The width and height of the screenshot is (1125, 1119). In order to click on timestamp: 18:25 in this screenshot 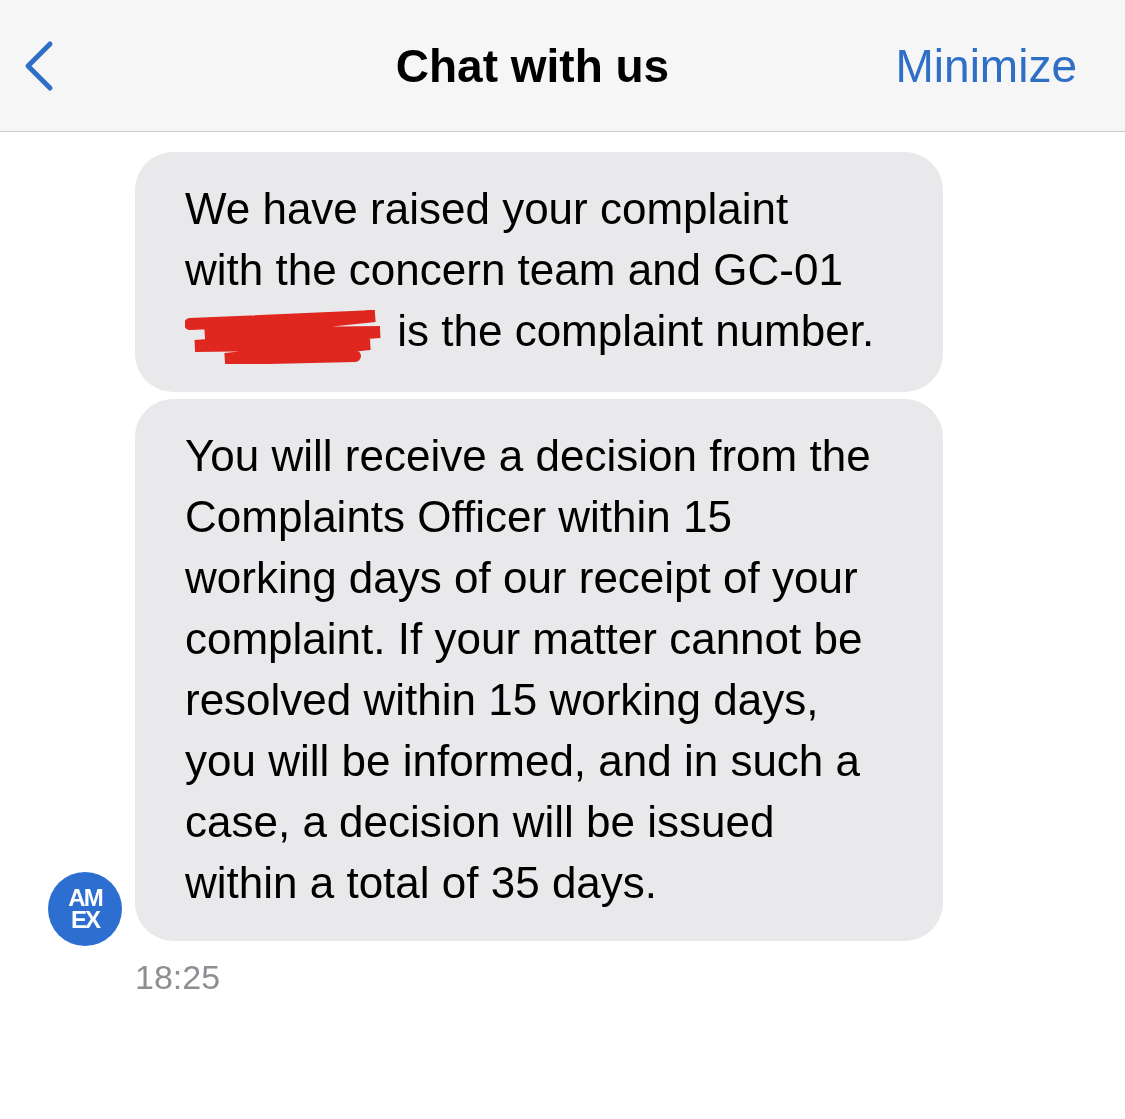, I will do `click(178, 978)`.